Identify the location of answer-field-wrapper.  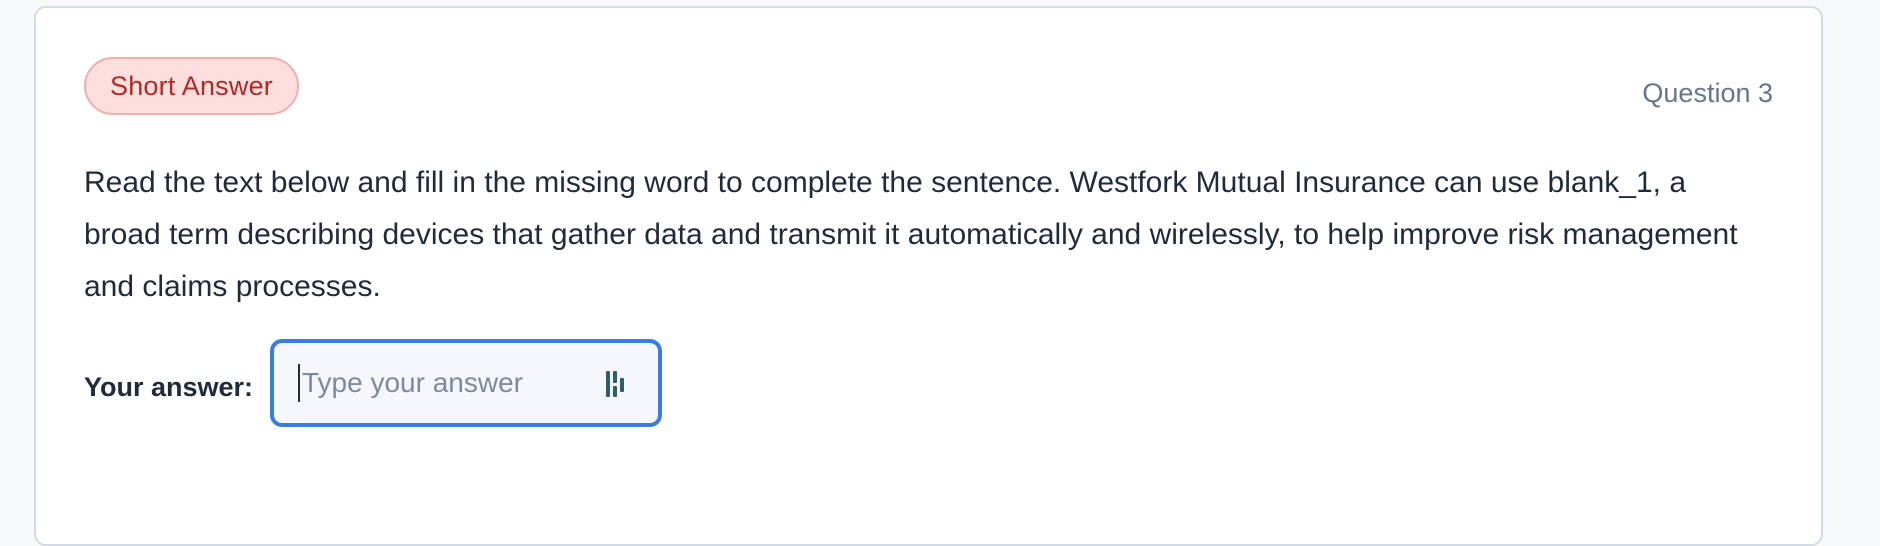
(466, 383).